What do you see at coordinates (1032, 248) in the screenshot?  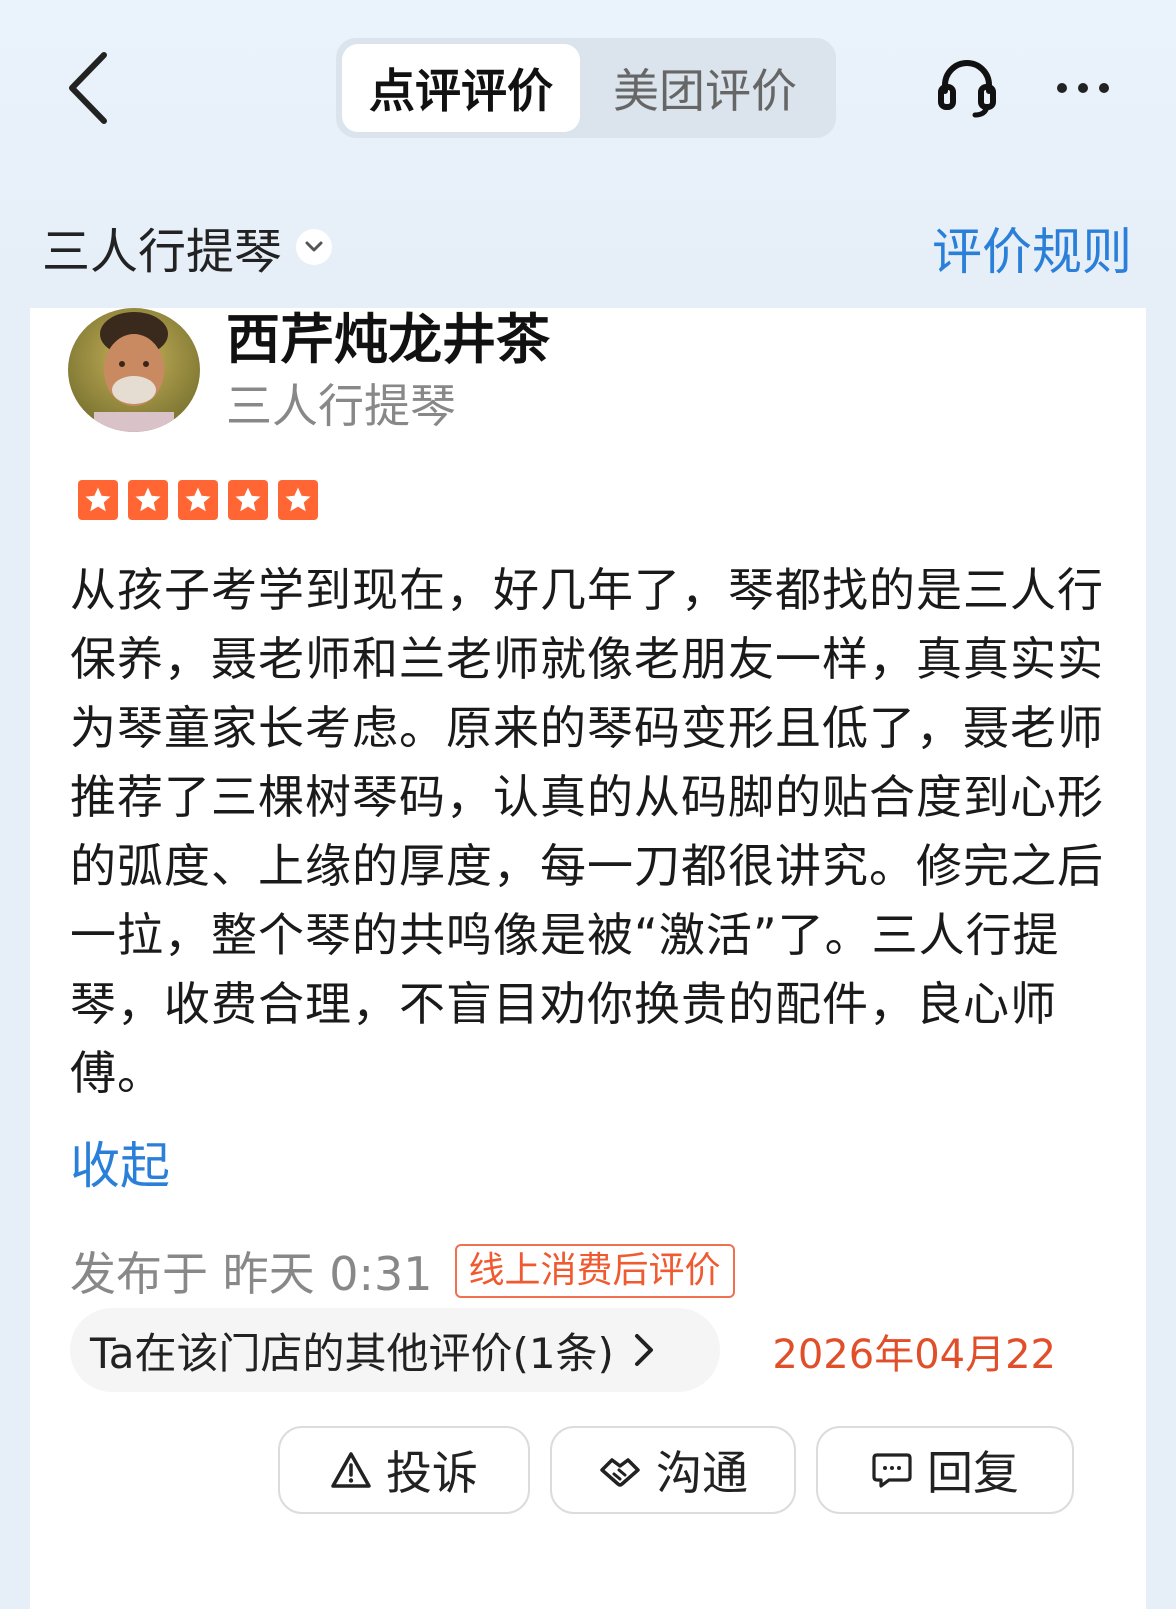 I see `review-rules-link: 评价规则` at bounding box center [1032, 248].